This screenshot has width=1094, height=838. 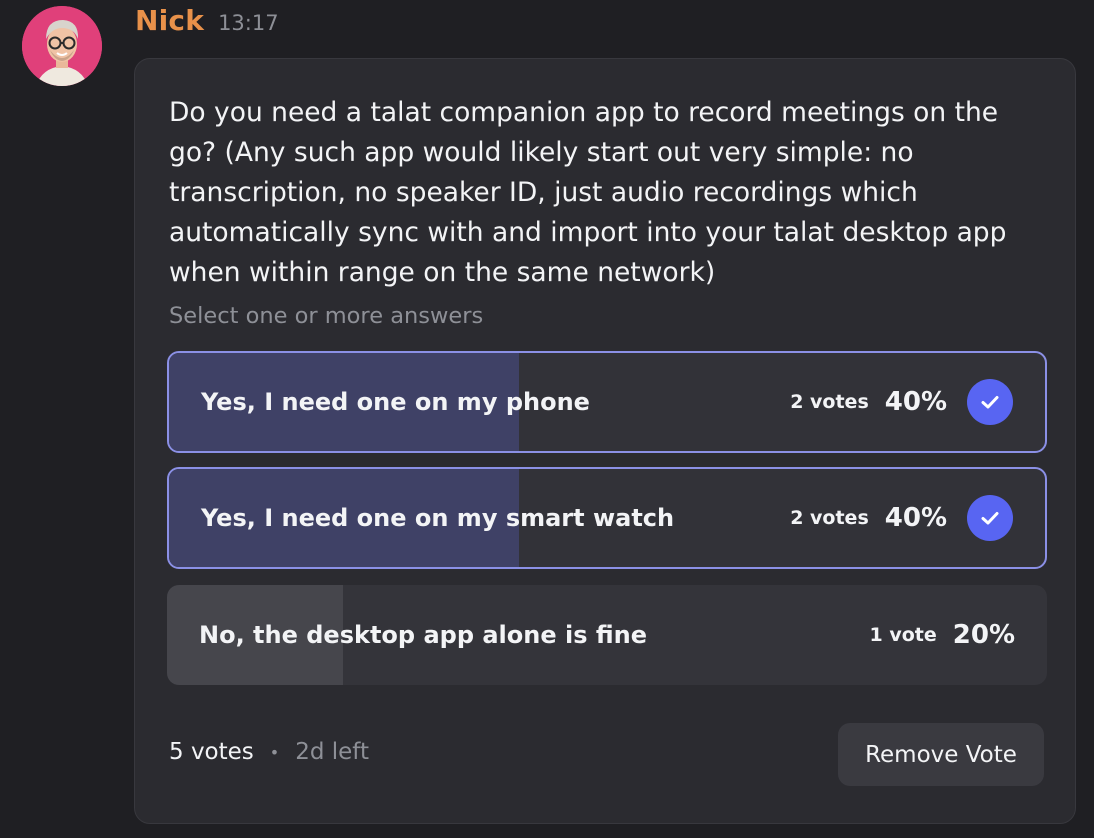 I want to click on user-avatar-photo-icon, so click(x=62, y=46).